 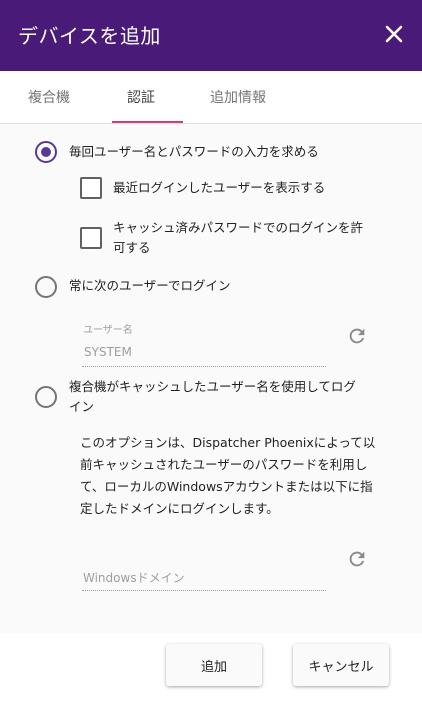 What do you see at coordinates (108, 352) in the screenshot?
I see `username-input: SYSTEM` at bounding box center [108, 352].